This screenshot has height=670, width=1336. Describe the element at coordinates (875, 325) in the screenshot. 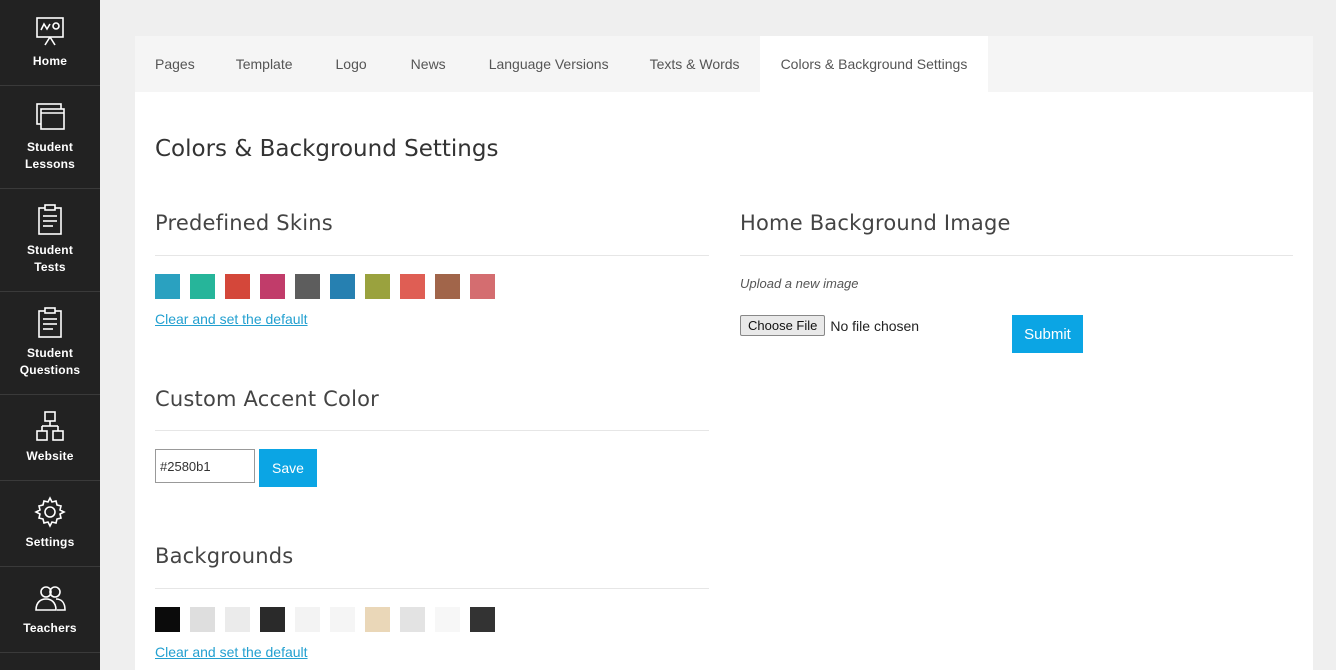

I see `file-status-text: No file chosen` at that location.